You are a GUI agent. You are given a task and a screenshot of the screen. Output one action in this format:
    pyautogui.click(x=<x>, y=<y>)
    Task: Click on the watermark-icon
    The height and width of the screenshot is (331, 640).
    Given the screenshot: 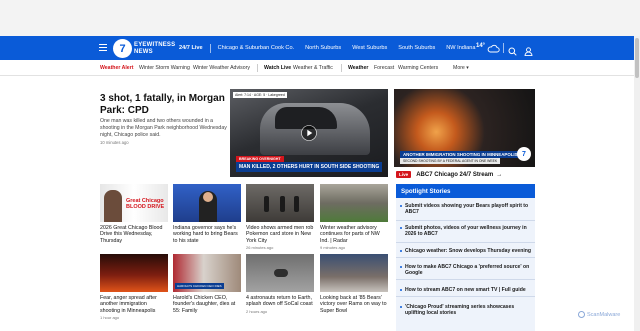 What is the action you would take?
    pyautogui.click(x=581, y=314)
    